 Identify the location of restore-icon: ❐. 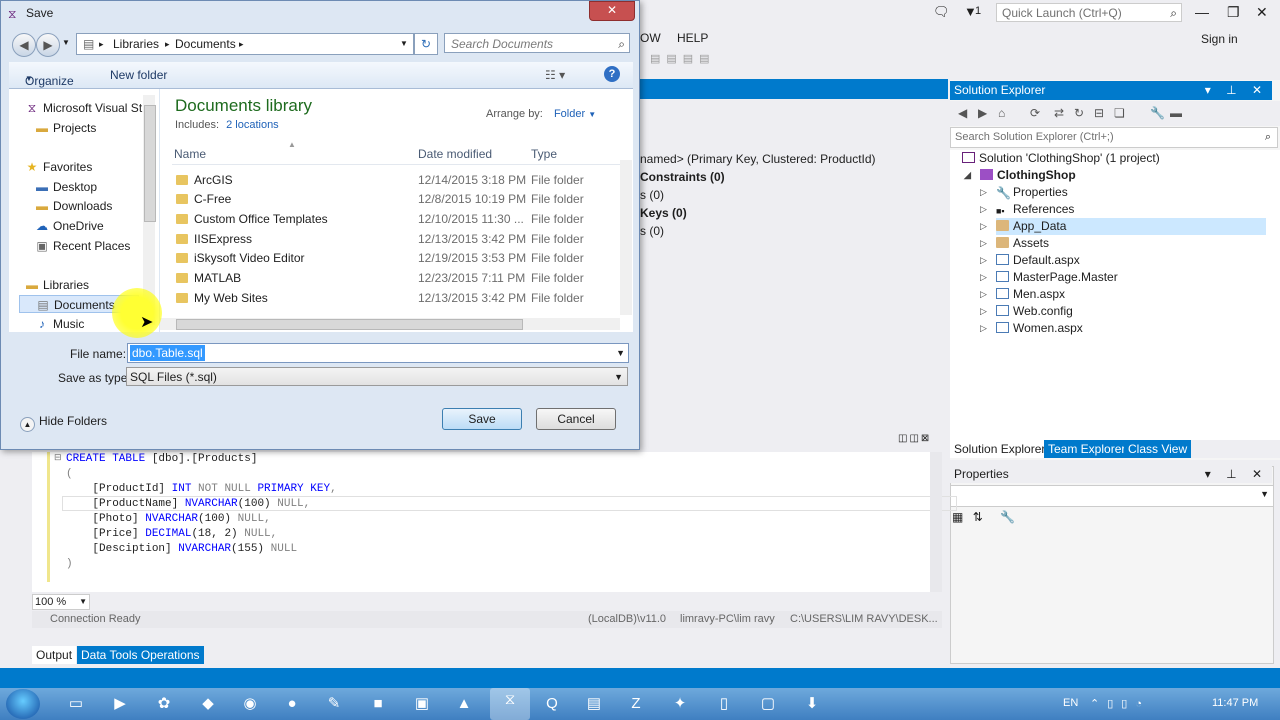
(1233, 12).